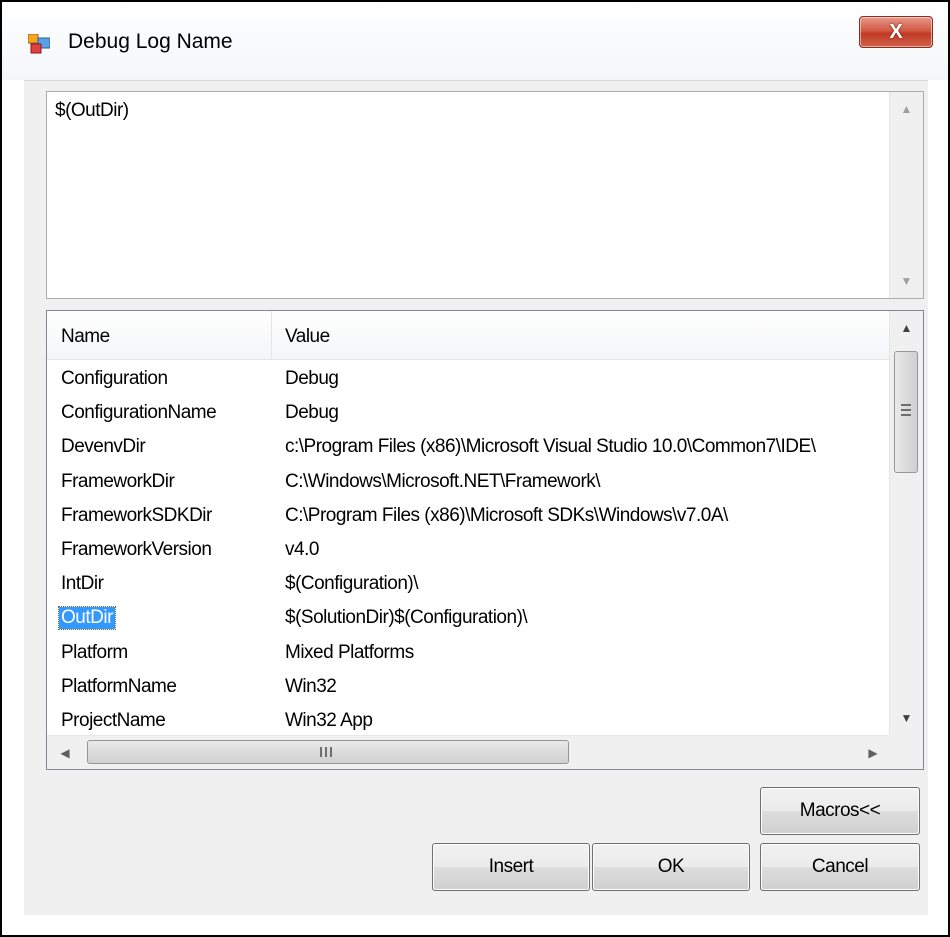 This screenshot has width=950, height=937. I want to click on macro-name: FrameworkSDKDir, so click(136, 515).